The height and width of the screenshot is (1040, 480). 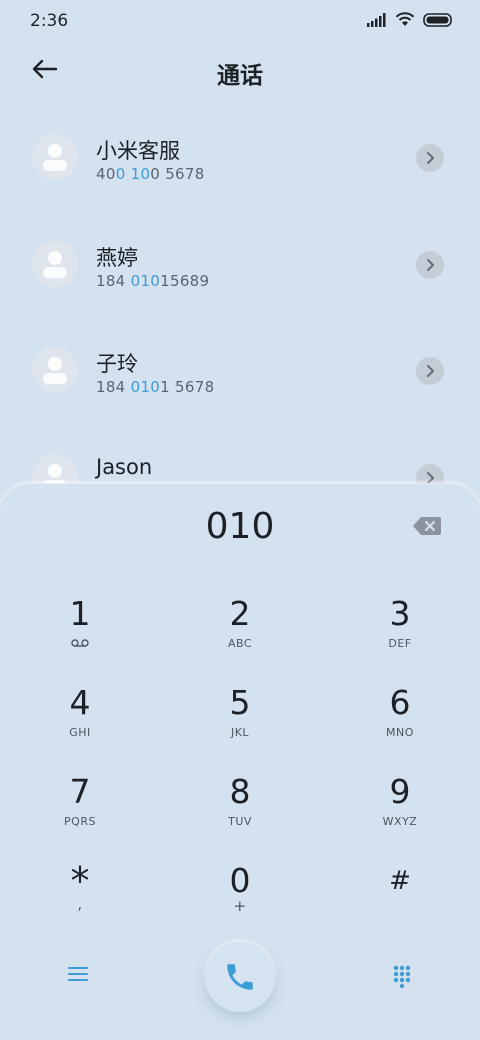 What do you see at coordinates (80, 732) in the screenshot?
I see `key-letters: GHI` at bounding box center [80, 732].